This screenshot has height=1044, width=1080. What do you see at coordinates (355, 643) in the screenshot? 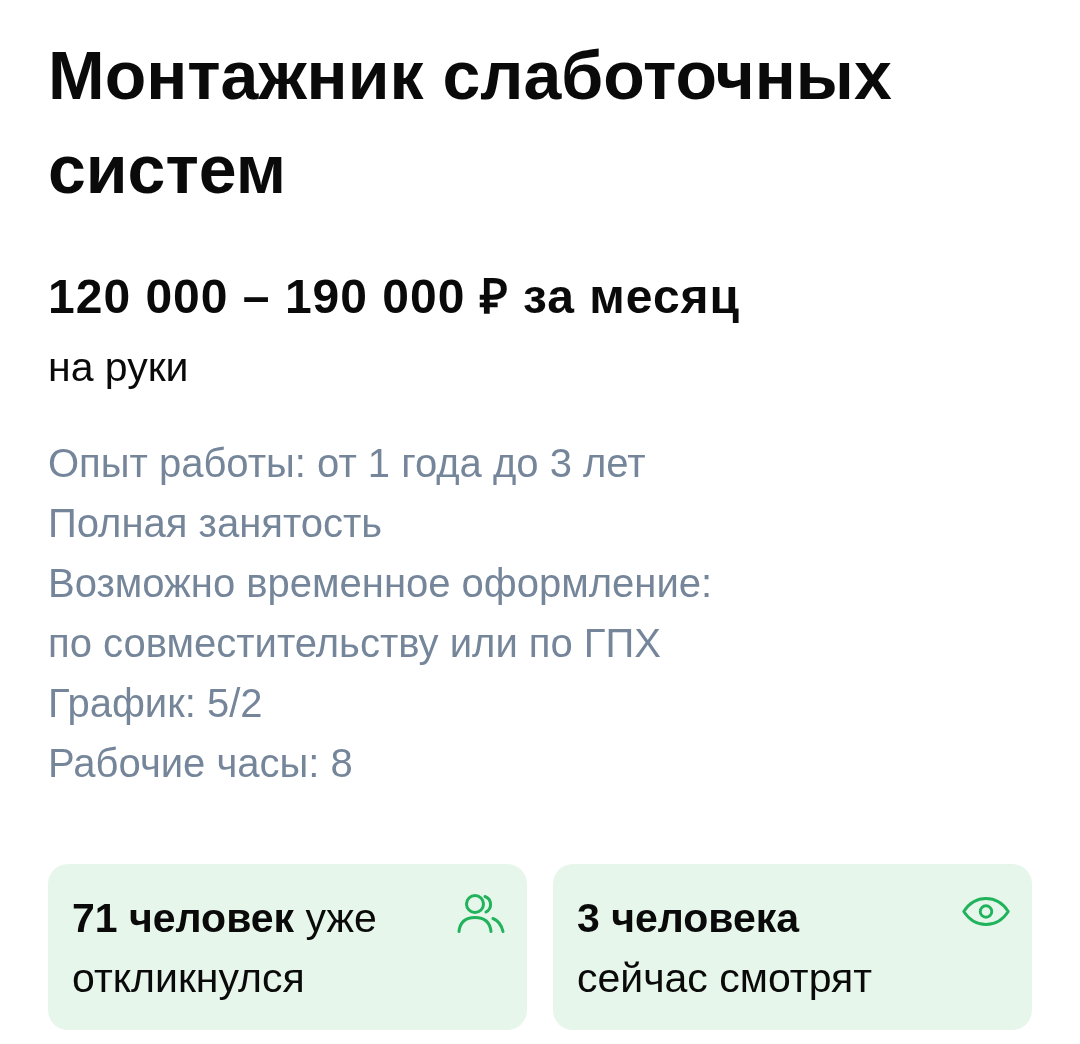
I see `detail-line: по совместительству или по ГПХ` at bounding box center [355, 643].